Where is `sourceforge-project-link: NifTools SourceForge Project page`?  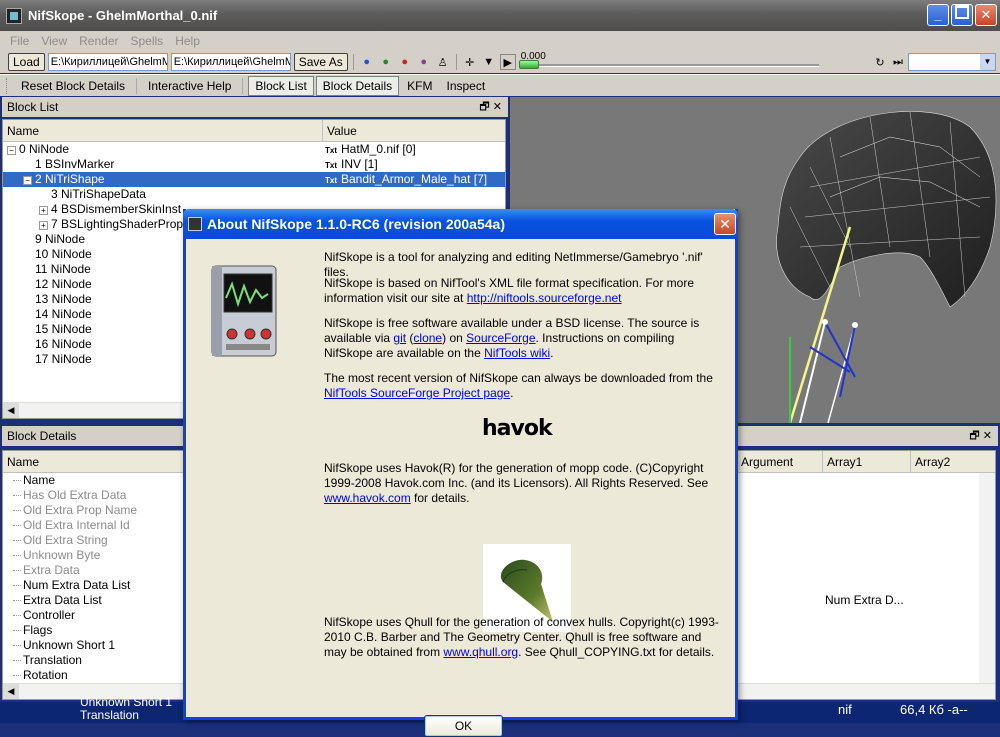
sourceforge-project-link: NifTools SourceForge Project page is located at coordinates (417, 393).